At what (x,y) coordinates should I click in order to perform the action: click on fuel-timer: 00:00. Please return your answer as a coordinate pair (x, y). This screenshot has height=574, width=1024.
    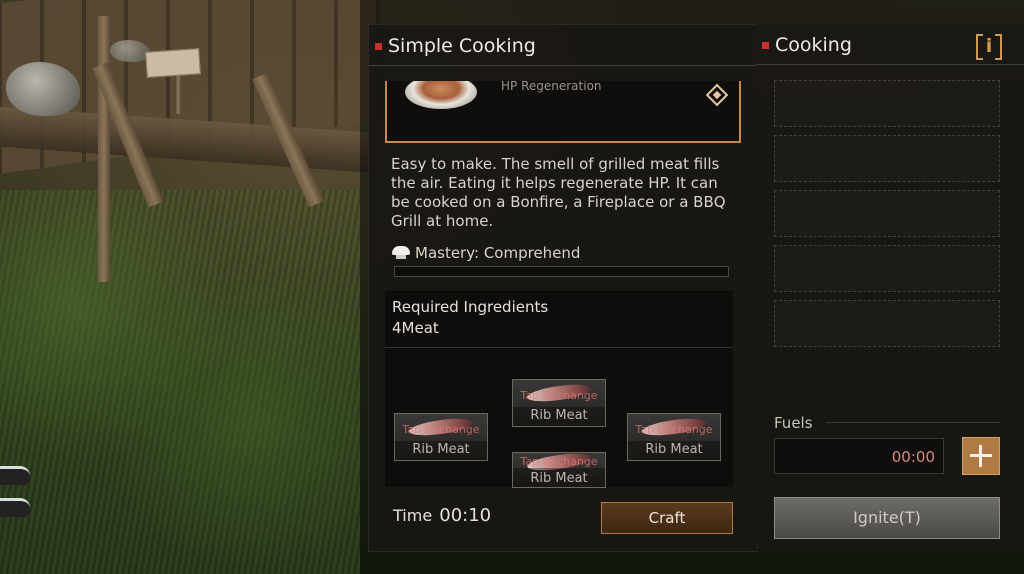
    Looking at the image, I should click on (859, 456).